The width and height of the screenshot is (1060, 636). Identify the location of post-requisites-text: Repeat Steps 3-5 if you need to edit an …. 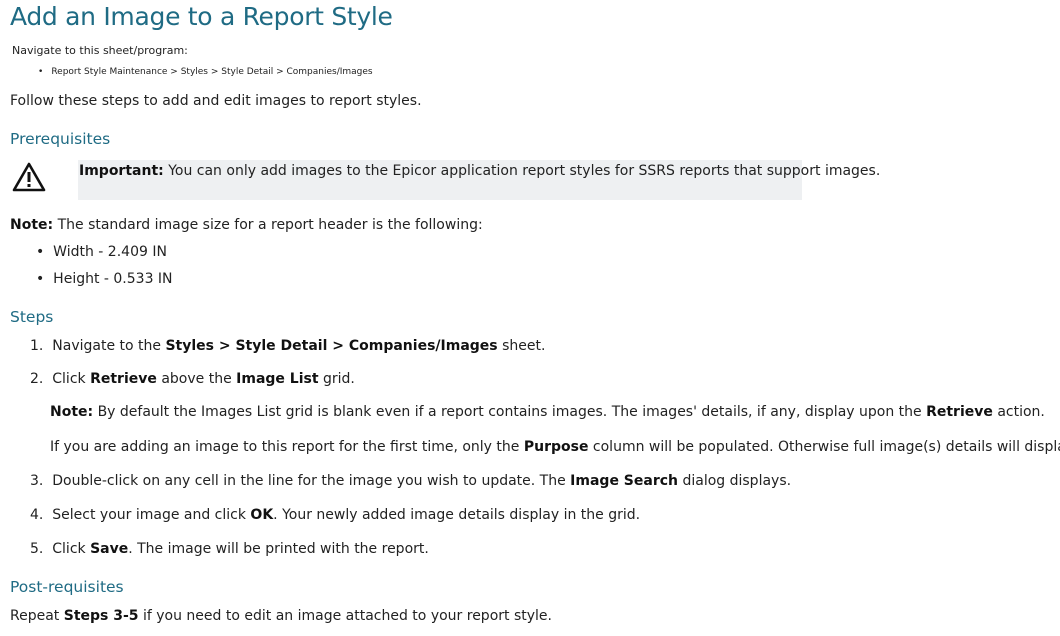
(281, 616).